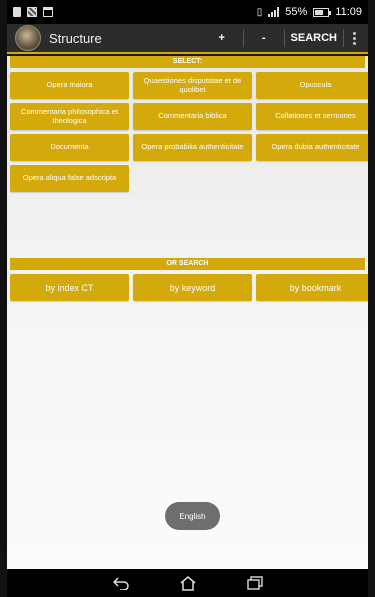  I want to click on page-title: Structure, so click(75, 38).